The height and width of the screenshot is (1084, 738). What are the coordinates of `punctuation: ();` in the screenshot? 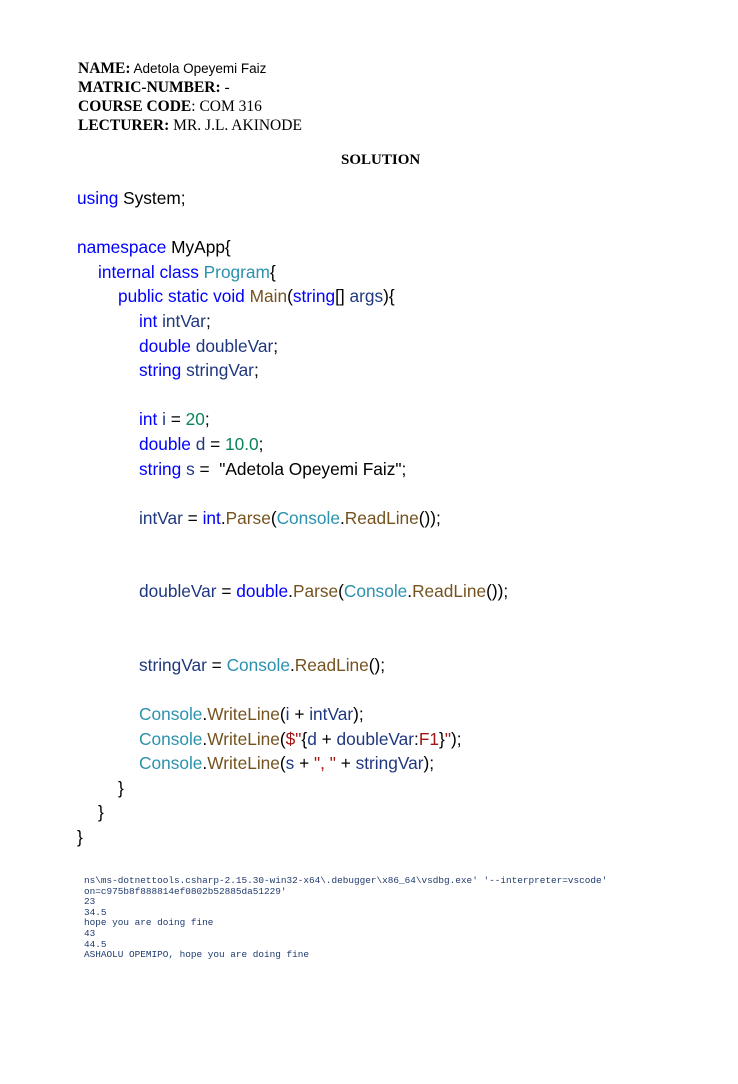 It's located at (377, 664).